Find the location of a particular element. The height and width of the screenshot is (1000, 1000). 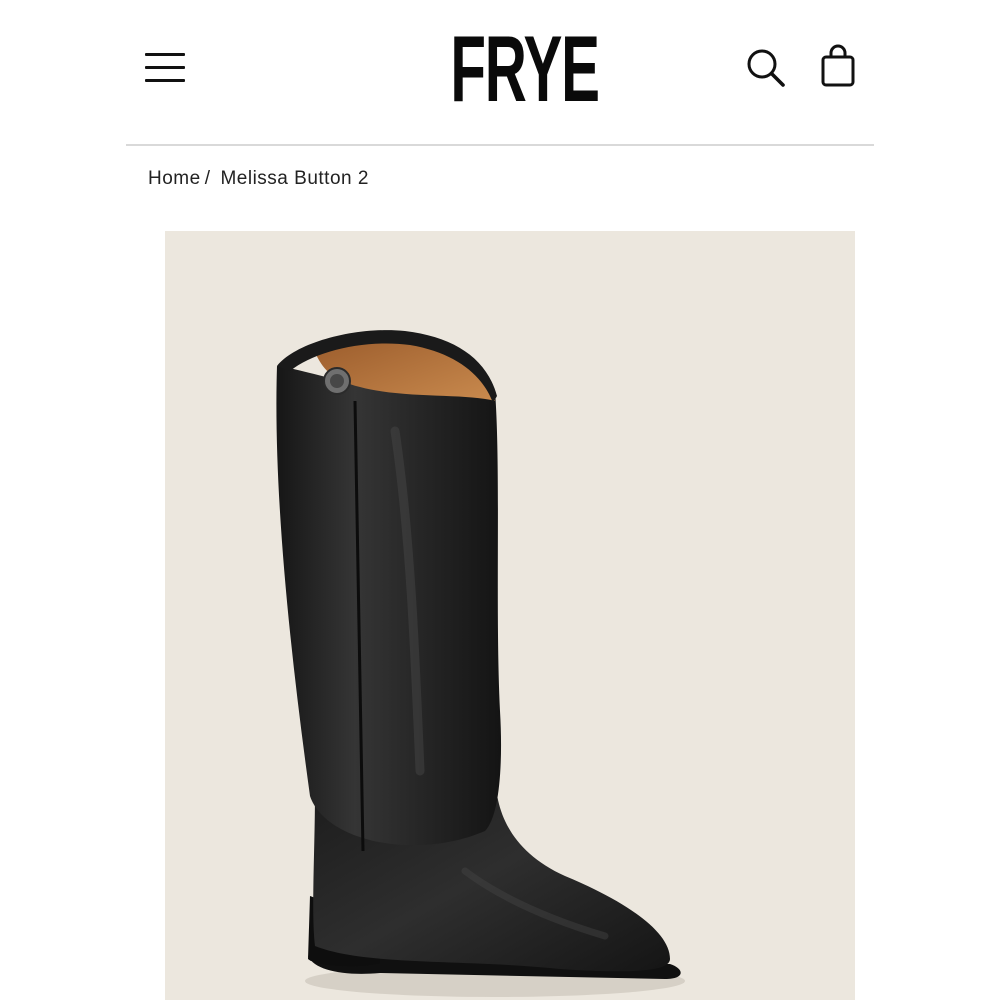

search-button is located at coordinates (765, 68).